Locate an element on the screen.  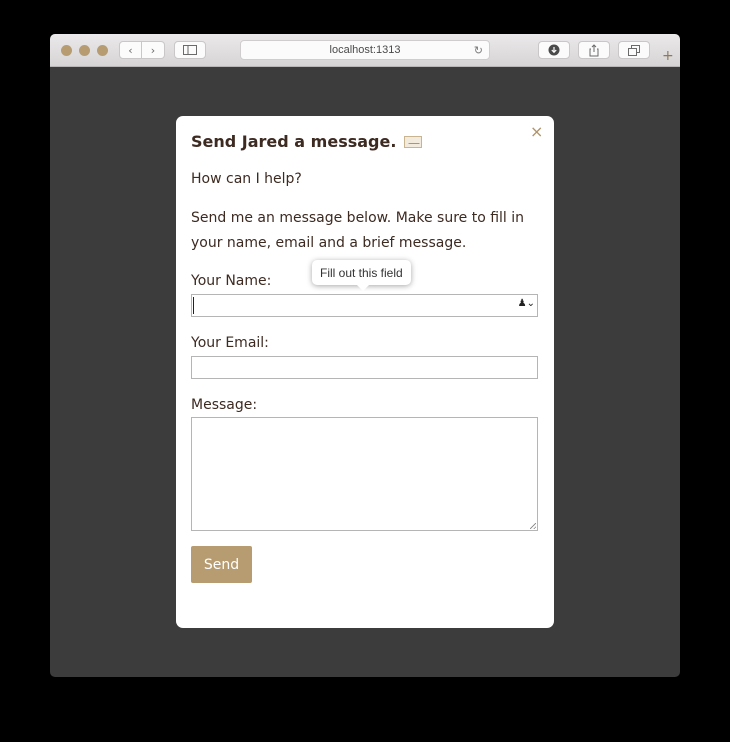
back-arrow-icon: ‹ is located at coordinates (130, 50).